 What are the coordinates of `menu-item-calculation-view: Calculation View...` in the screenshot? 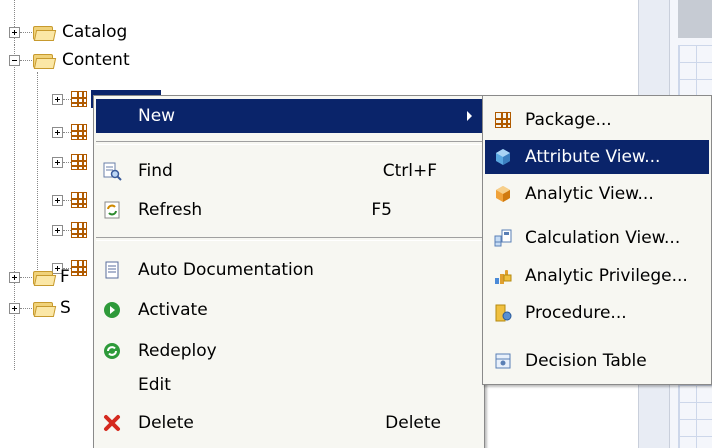 It's located at (597, 238).